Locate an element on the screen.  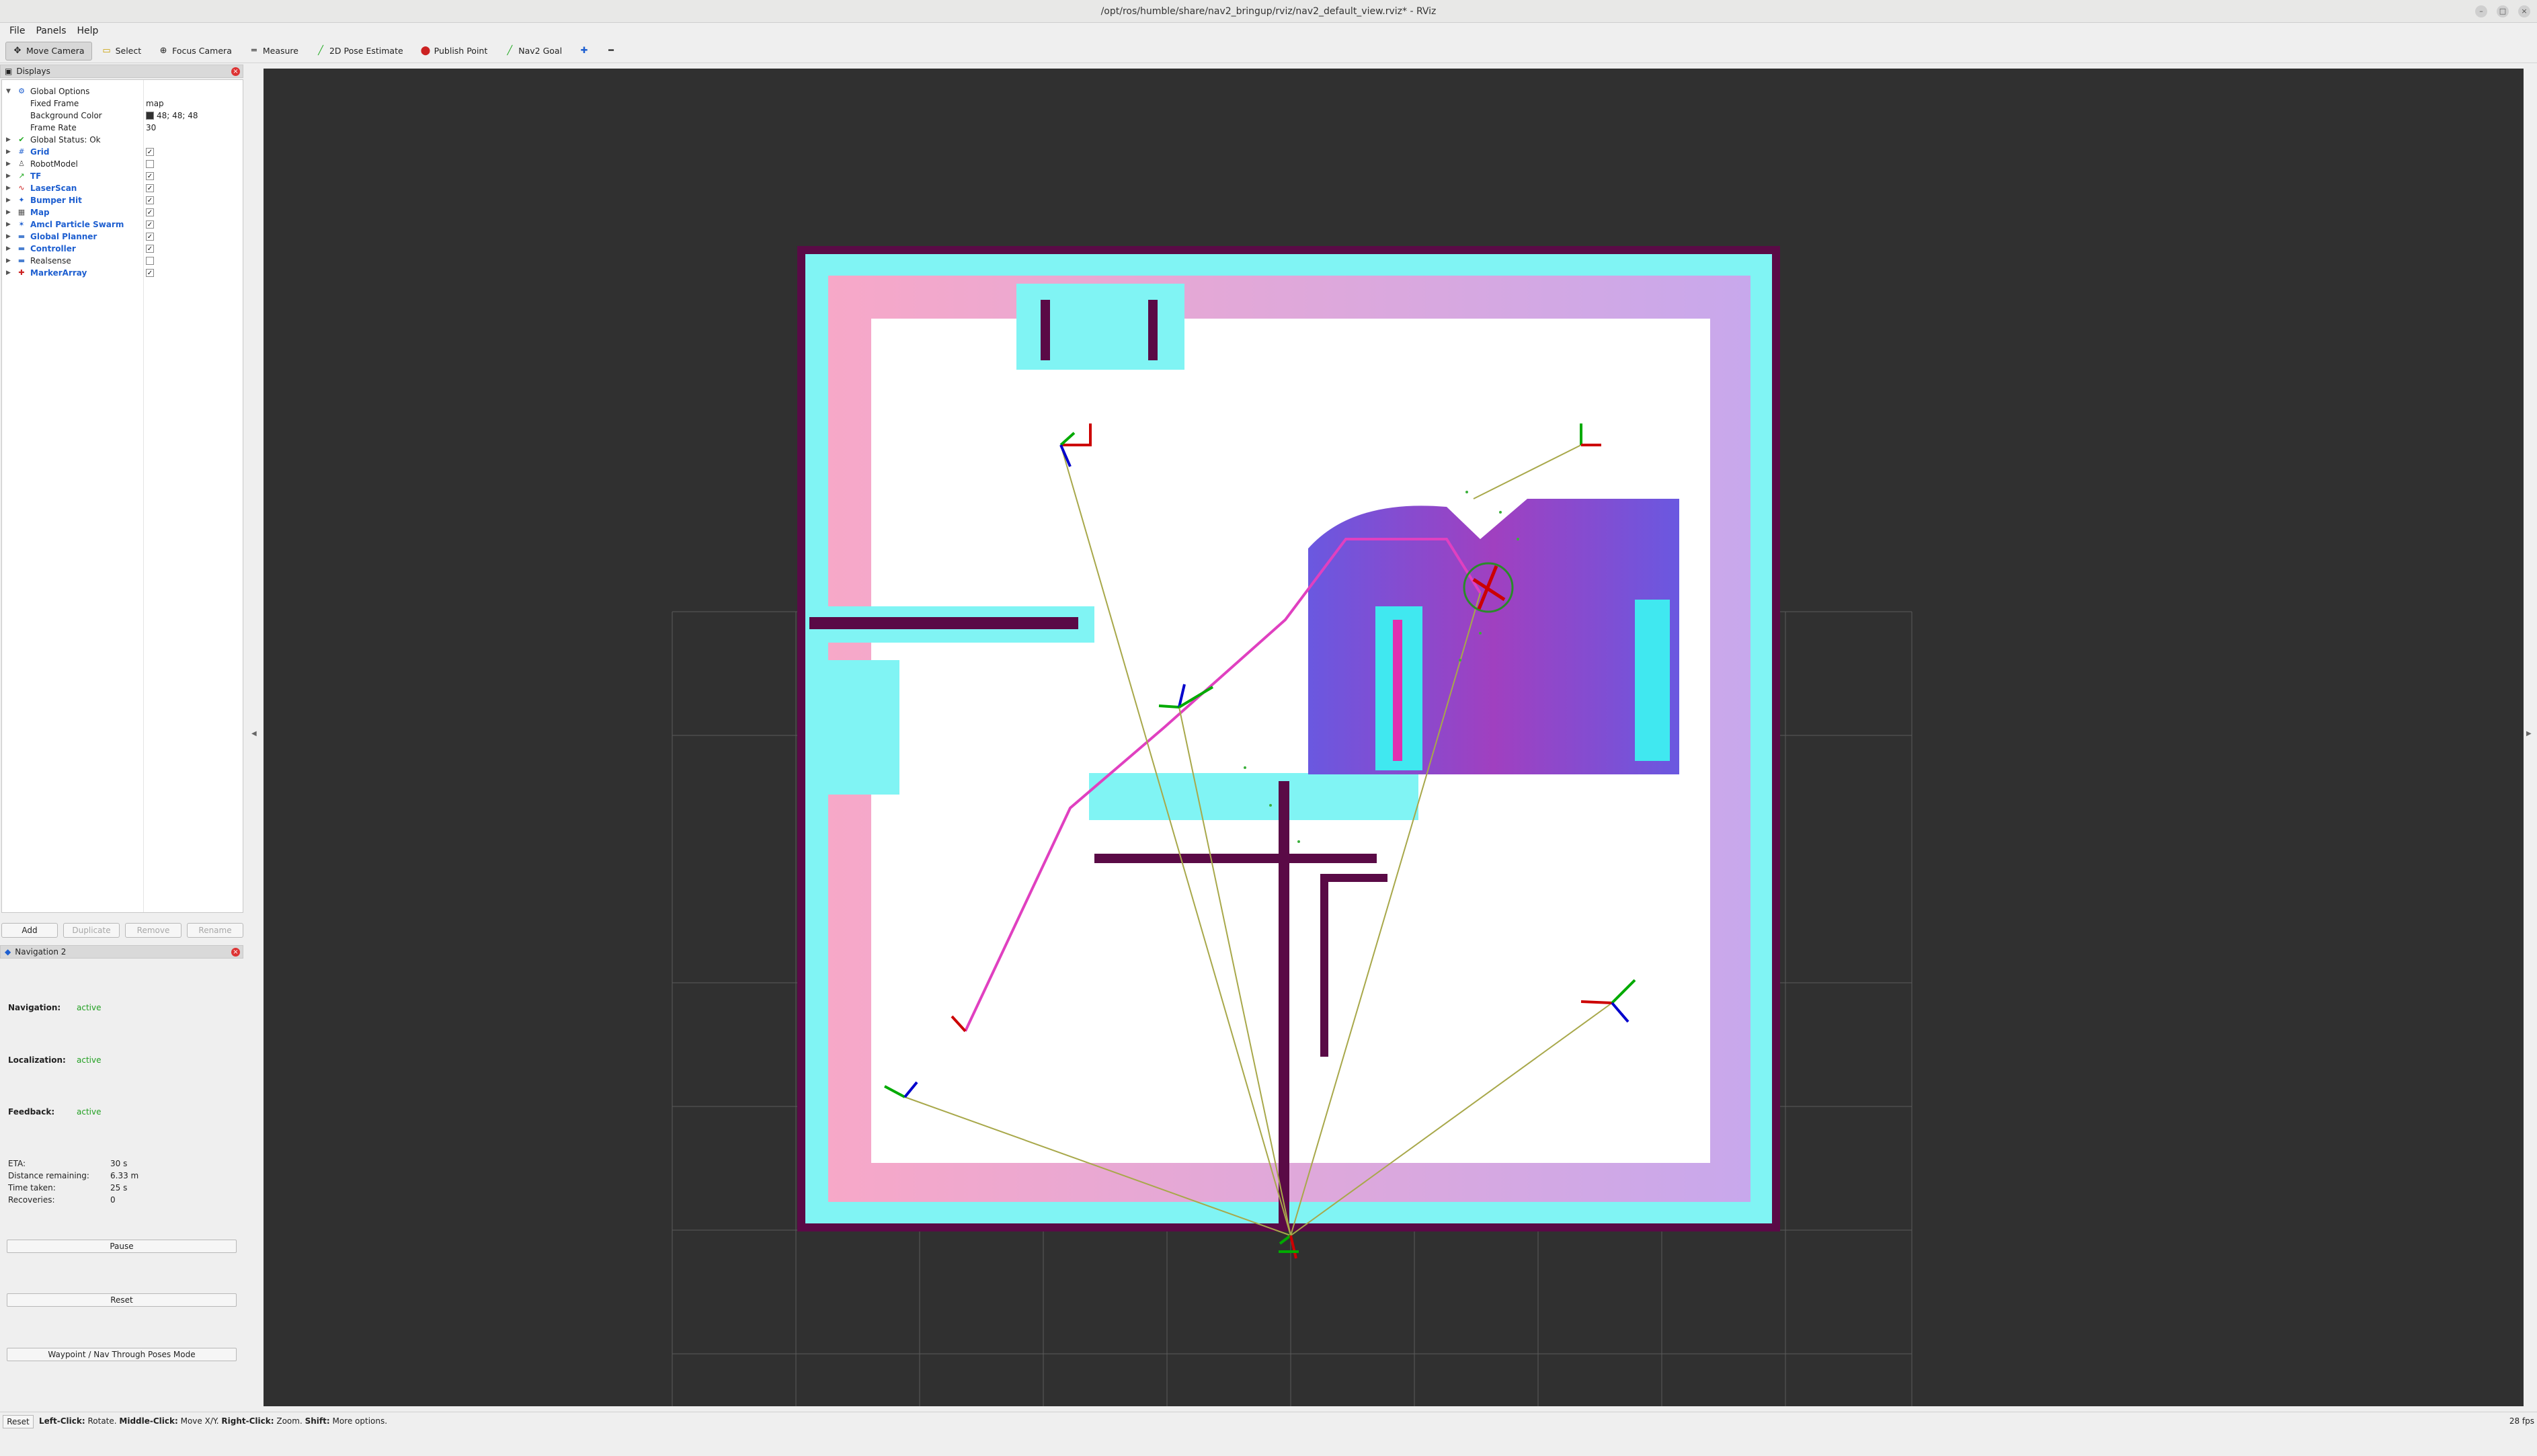
navigation-status: Navigation: is located at coordinates (34, 1007).